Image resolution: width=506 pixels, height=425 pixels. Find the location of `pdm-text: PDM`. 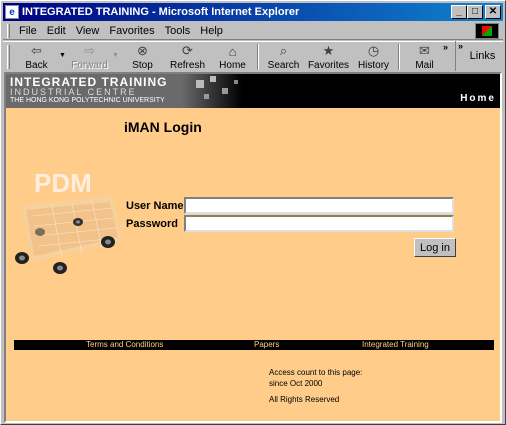

pdm-text: PDM is located at coordinates (63, 183).